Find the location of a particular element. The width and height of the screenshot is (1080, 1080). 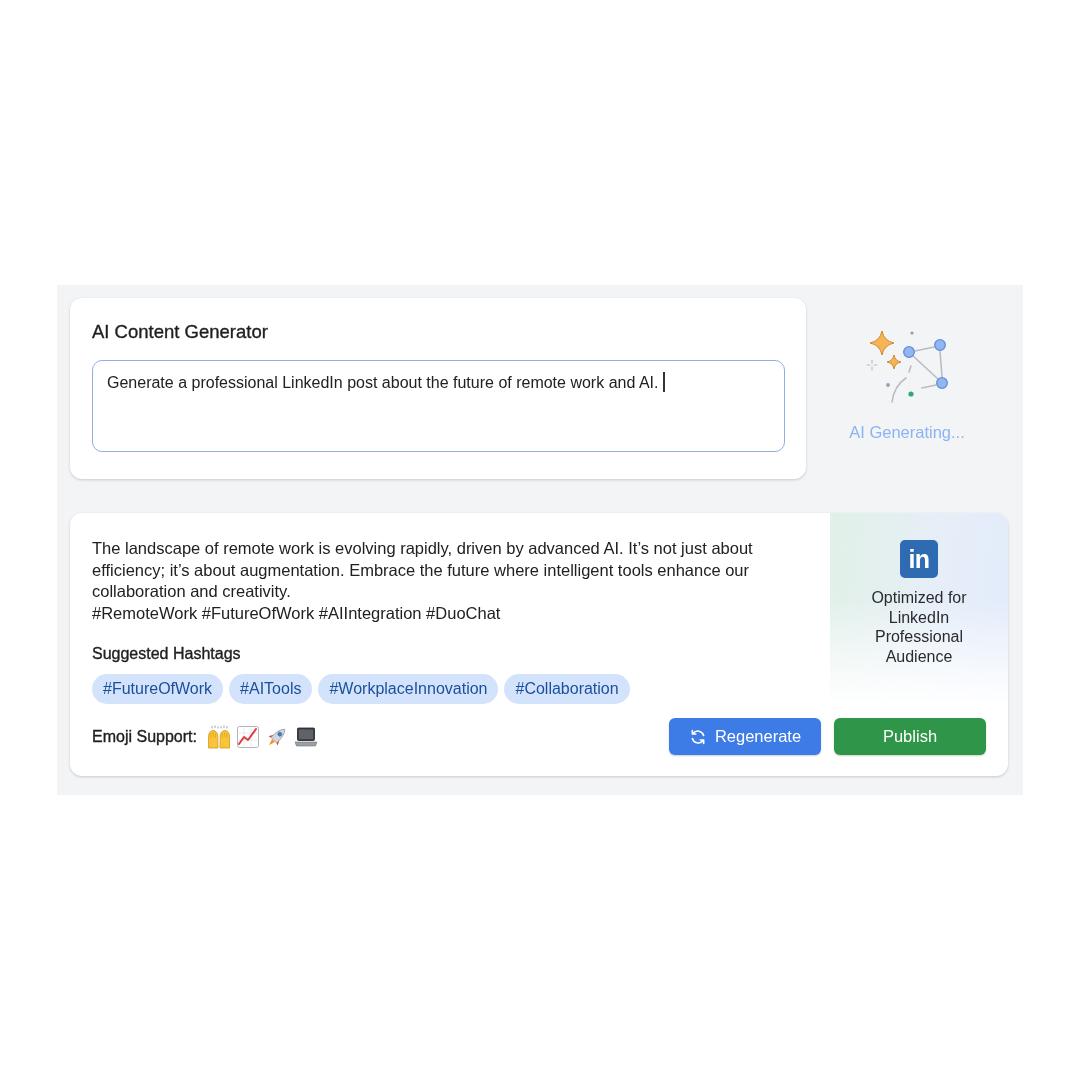

chart-increasing-icon is located at coordinates (247, 736).